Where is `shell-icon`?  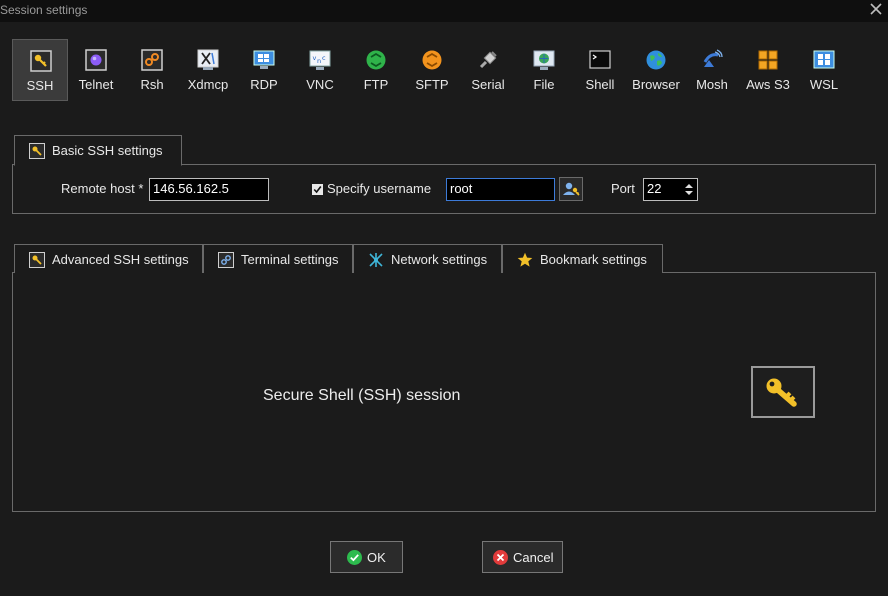 shell-icon is located at coordinates (600, 59).